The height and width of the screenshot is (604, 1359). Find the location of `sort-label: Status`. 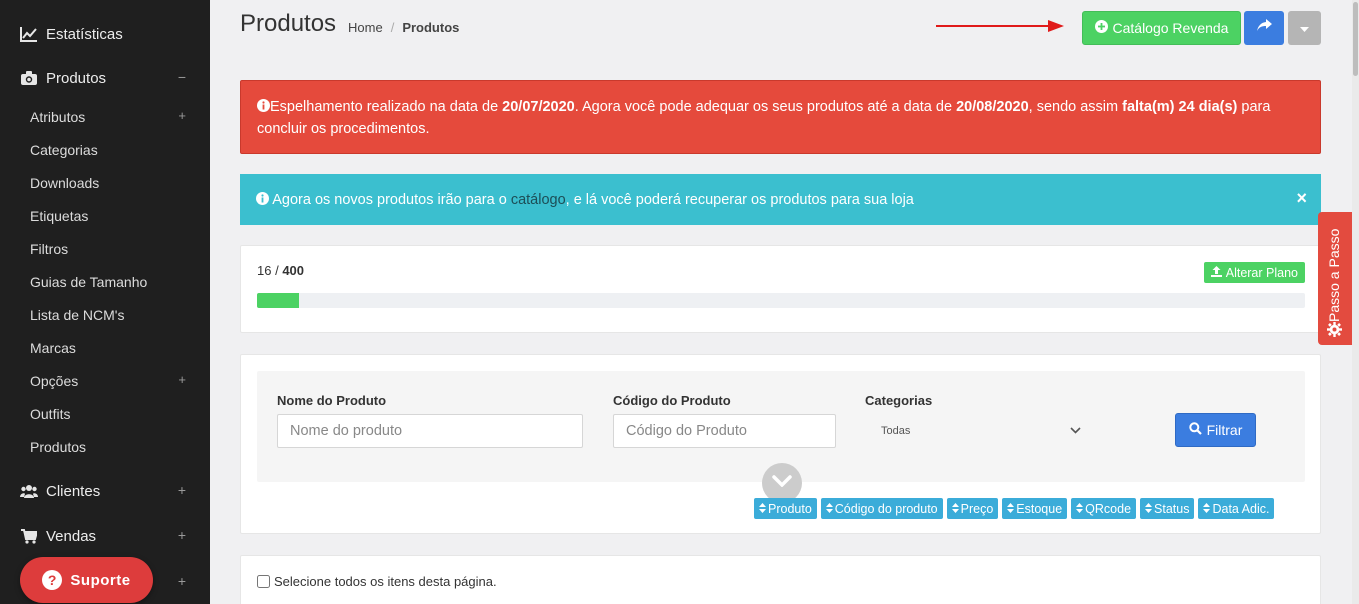

sort-label: Status is located at coordinates (1172, 508).